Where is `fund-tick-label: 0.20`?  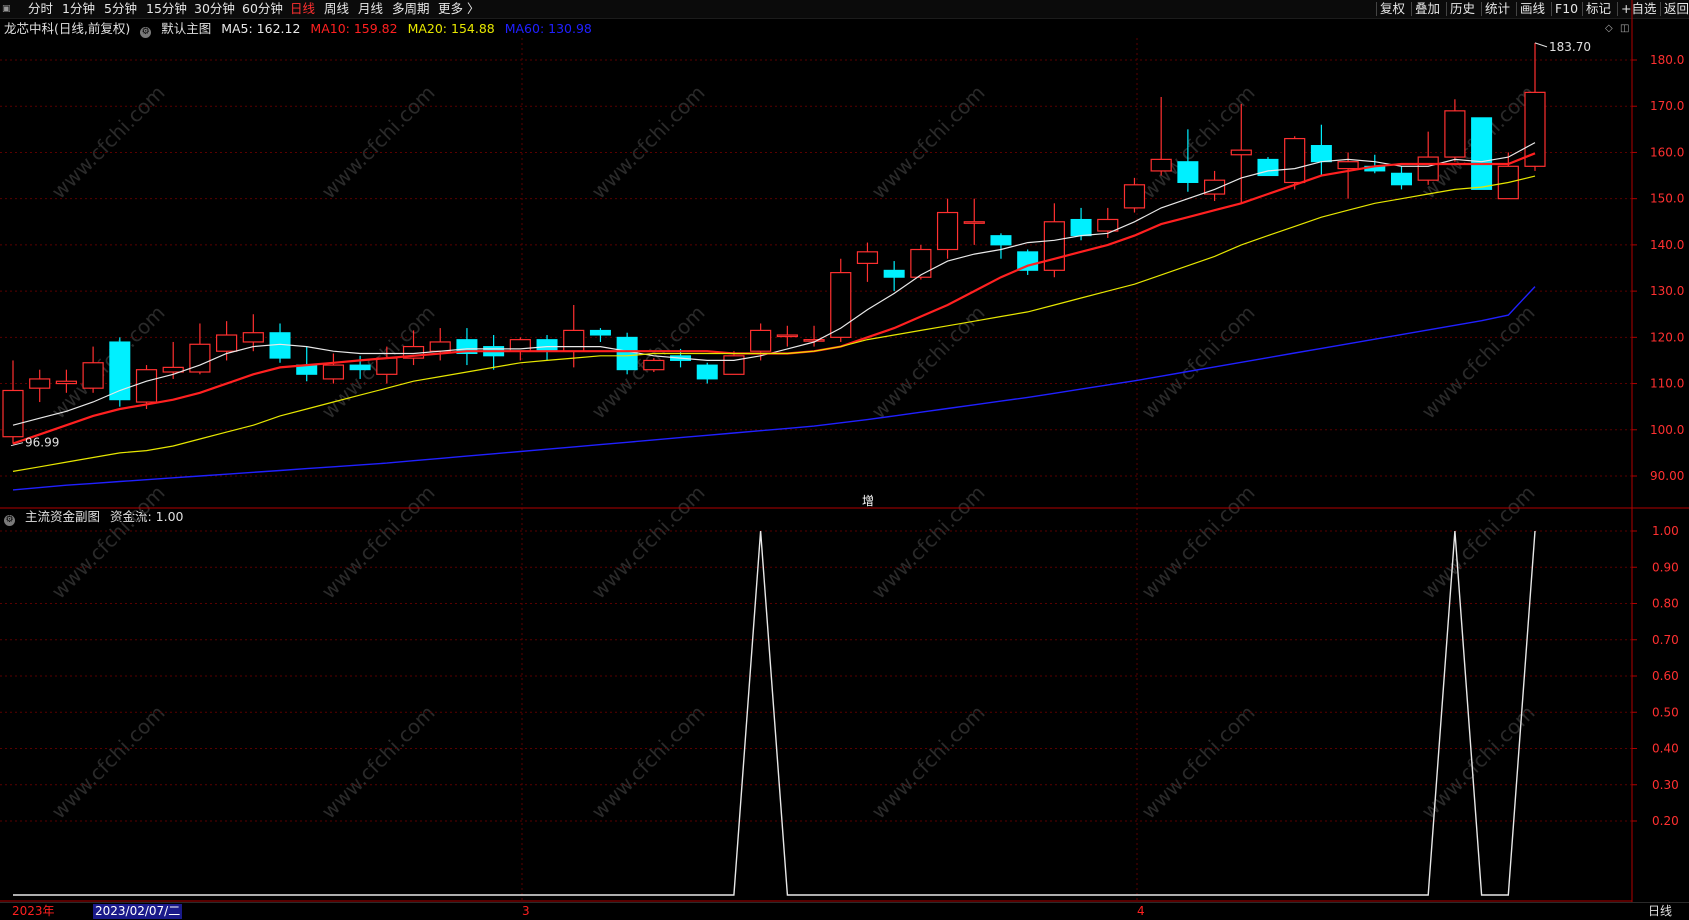
fund-tick-label: 0.20 is located at coordinates (1665, 821).